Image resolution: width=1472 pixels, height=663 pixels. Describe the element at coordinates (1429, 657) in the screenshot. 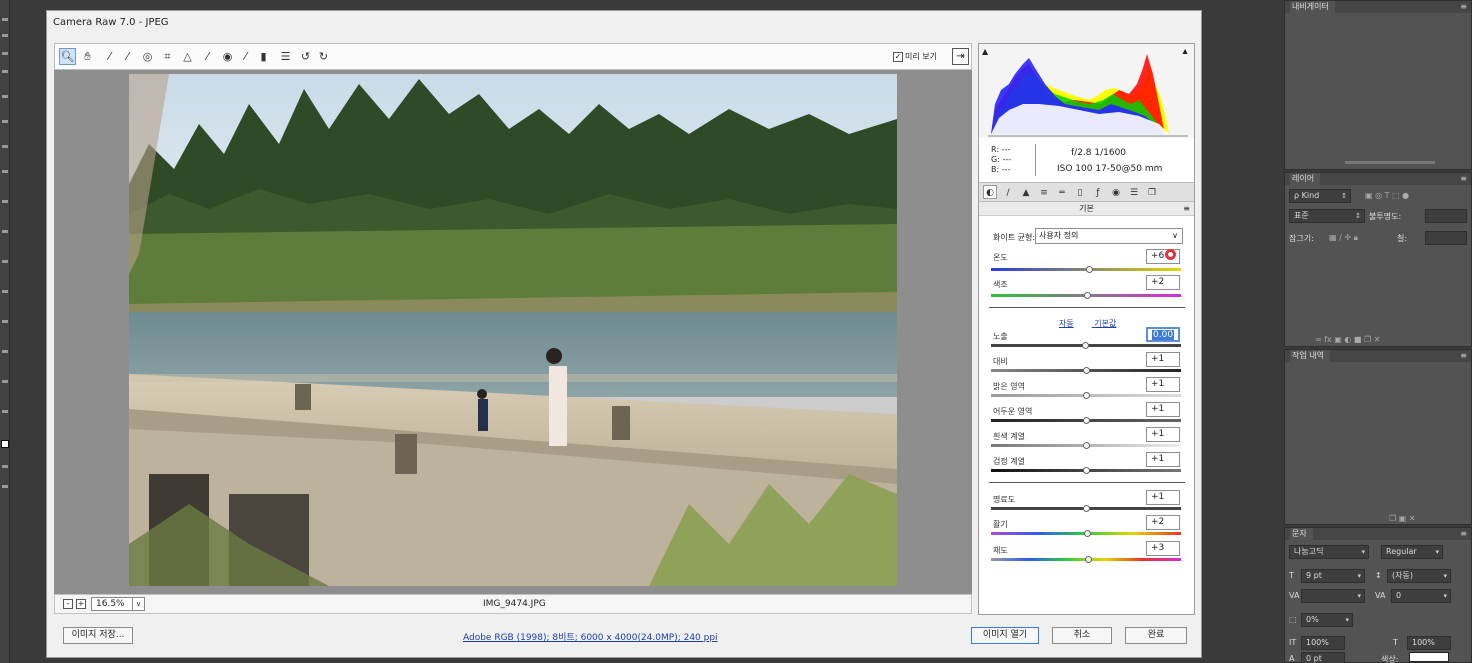

I see `text-color-swatch` at that location.